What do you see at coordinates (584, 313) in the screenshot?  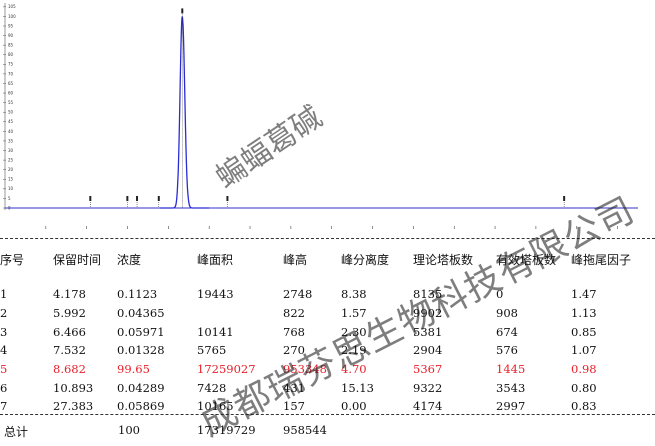 I see `table-cell: 1.13` at bounding box center [584, 313].